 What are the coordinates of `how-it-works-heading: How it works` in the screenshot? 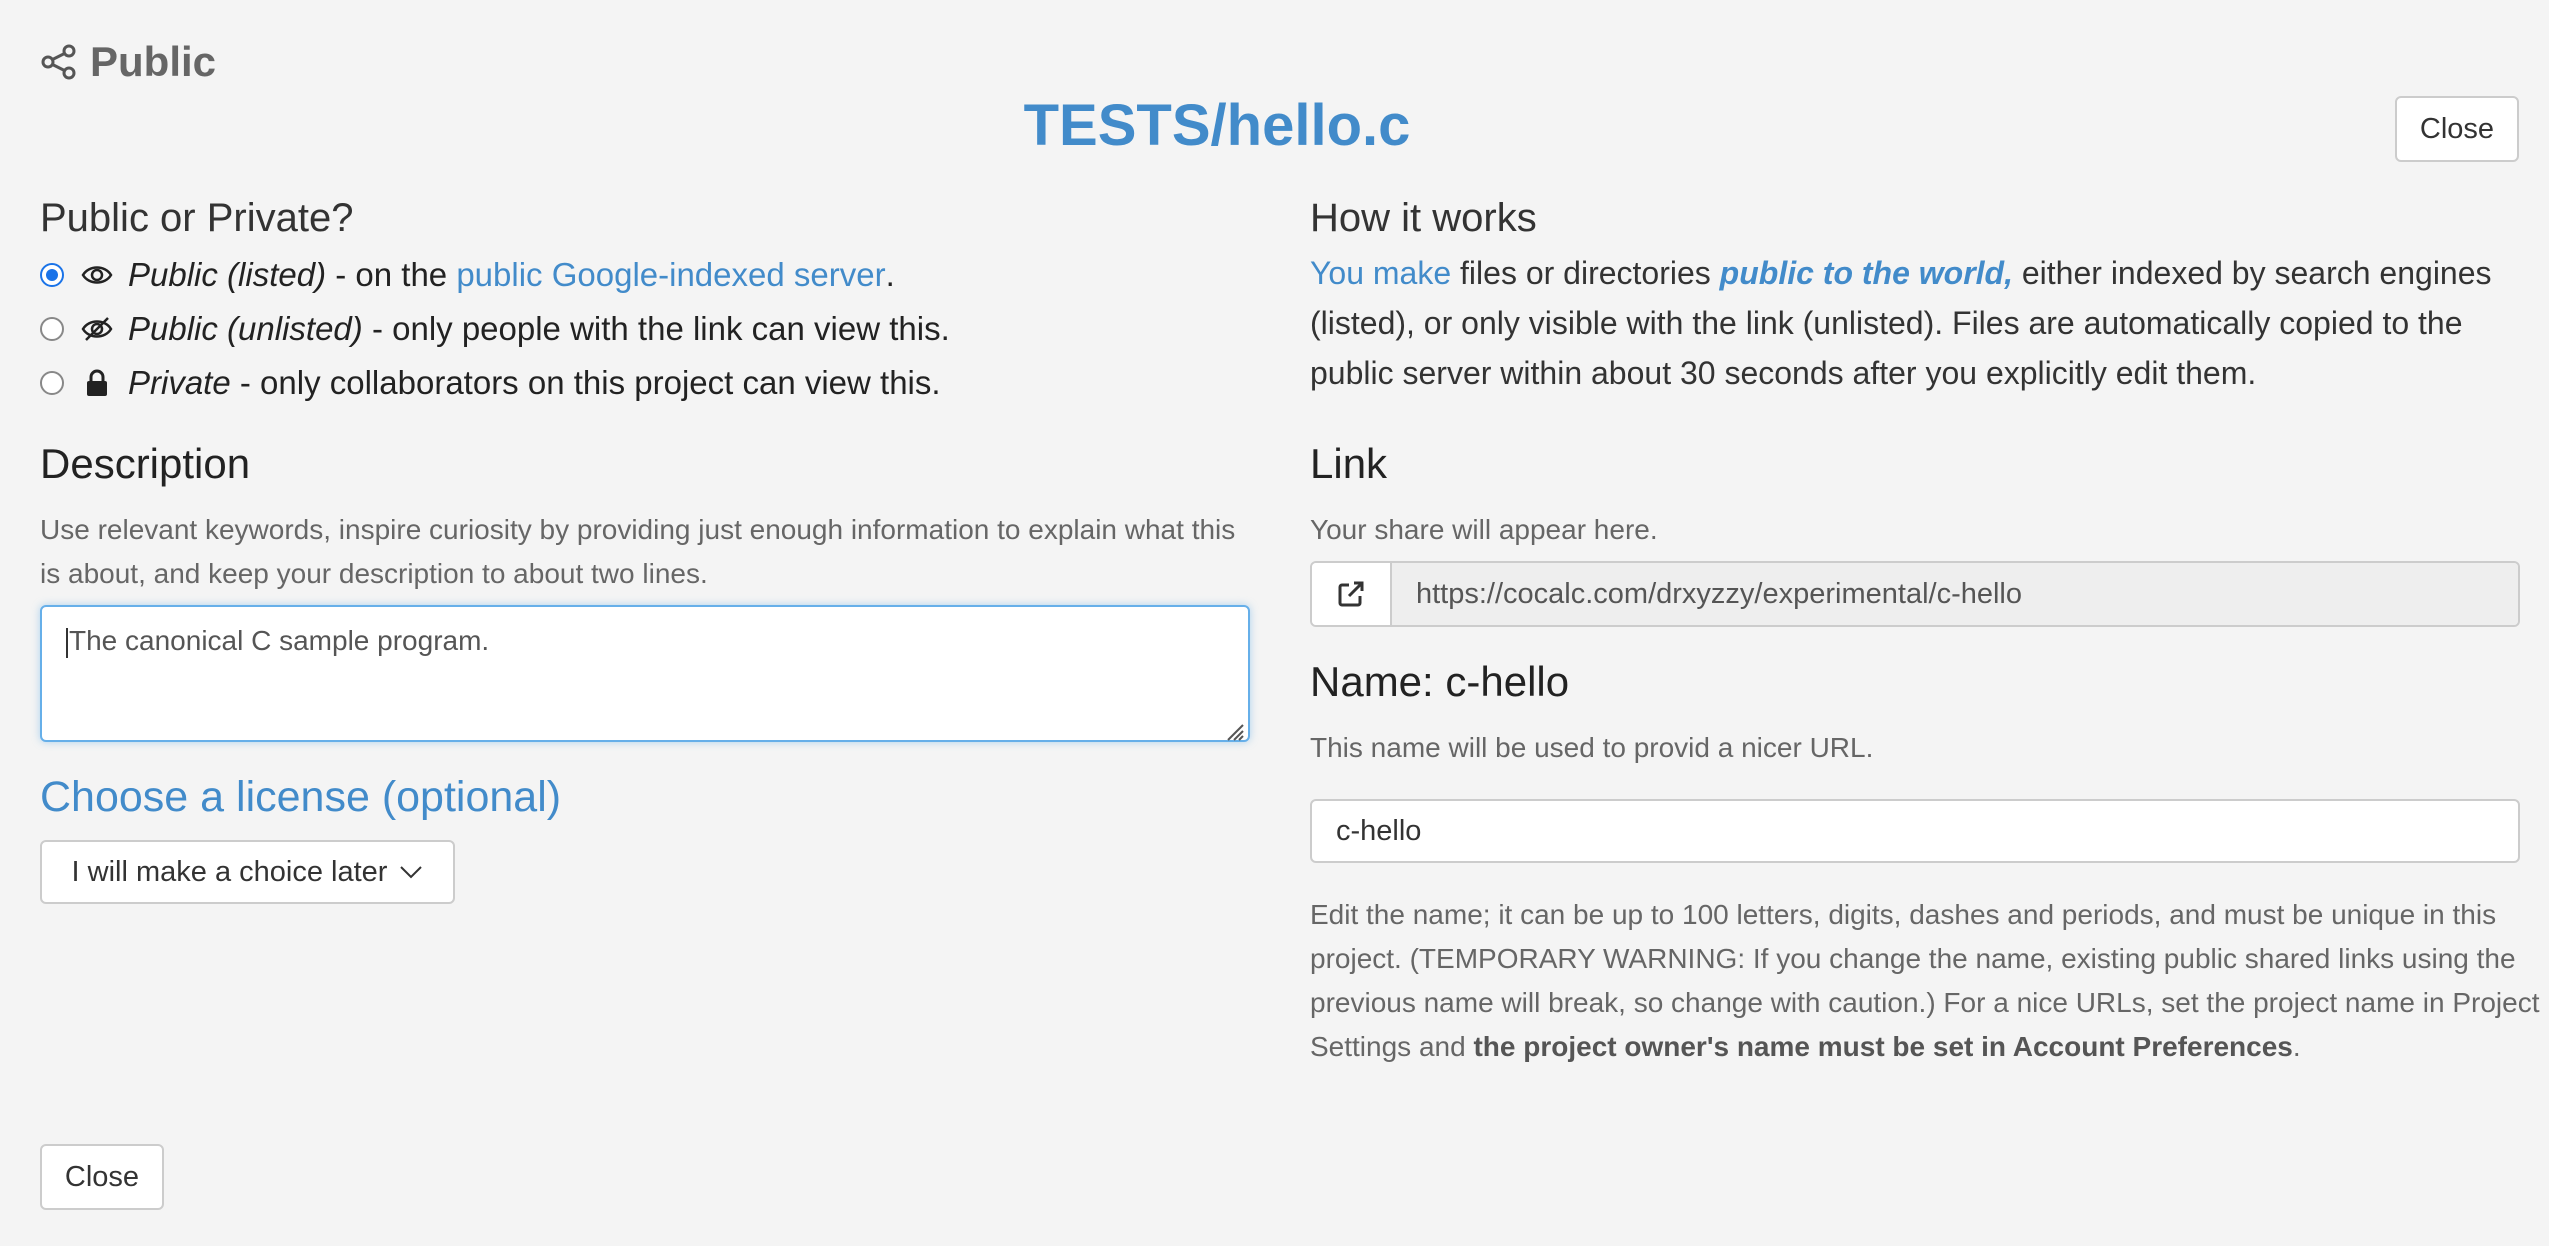 It's located at (1423, 218).